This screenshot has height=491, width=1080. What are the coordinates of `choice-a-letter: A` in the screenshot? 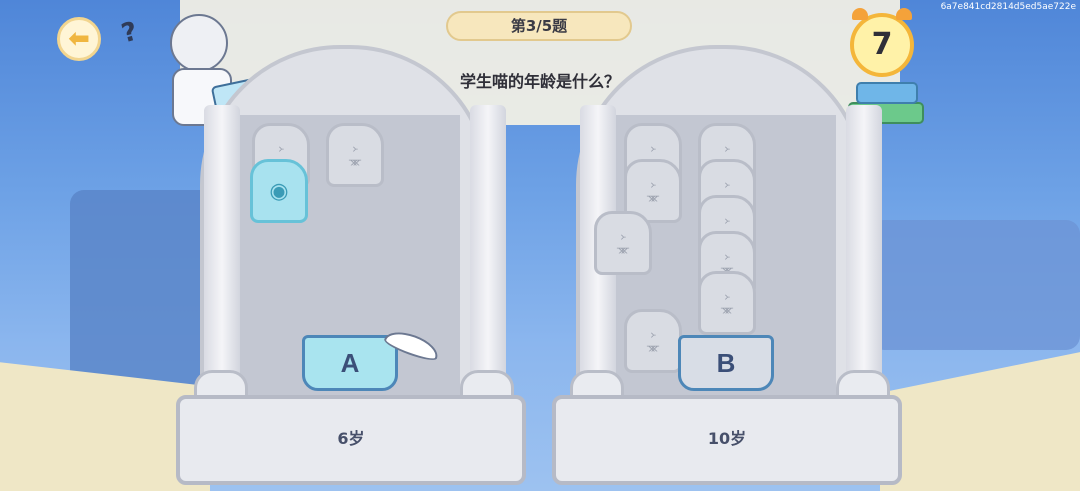 It's located at (350, 362).